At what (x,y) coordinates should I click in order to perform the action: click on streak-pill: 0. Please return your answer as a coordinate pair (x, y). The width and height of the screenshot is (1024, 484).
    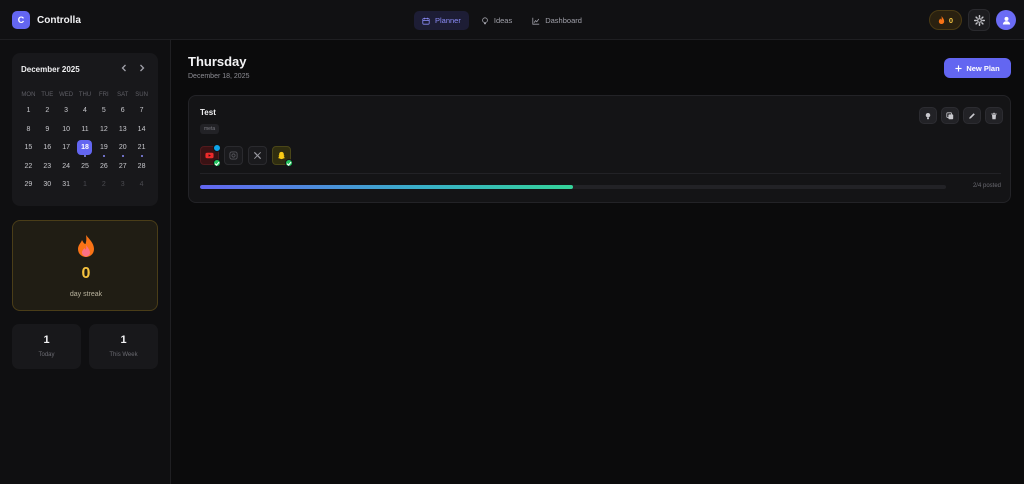
    Looking at the image, I should click on (945, 20).